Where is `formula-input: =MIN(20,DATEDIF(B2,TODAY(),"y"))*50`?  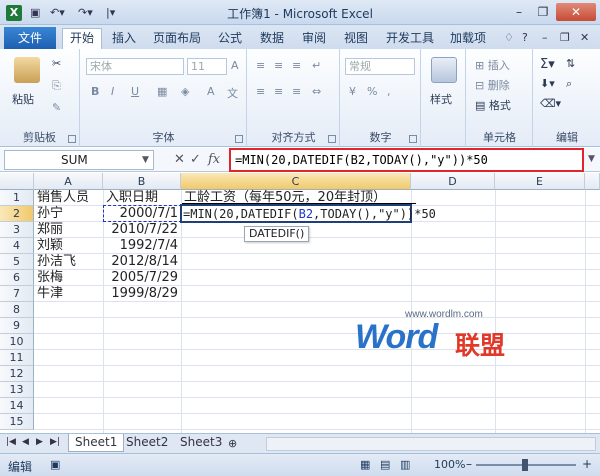 formula-input: =MIN(20,DATEDIF(B2,TODAY(),"y"))*50 is located at coordinates (406, 160).